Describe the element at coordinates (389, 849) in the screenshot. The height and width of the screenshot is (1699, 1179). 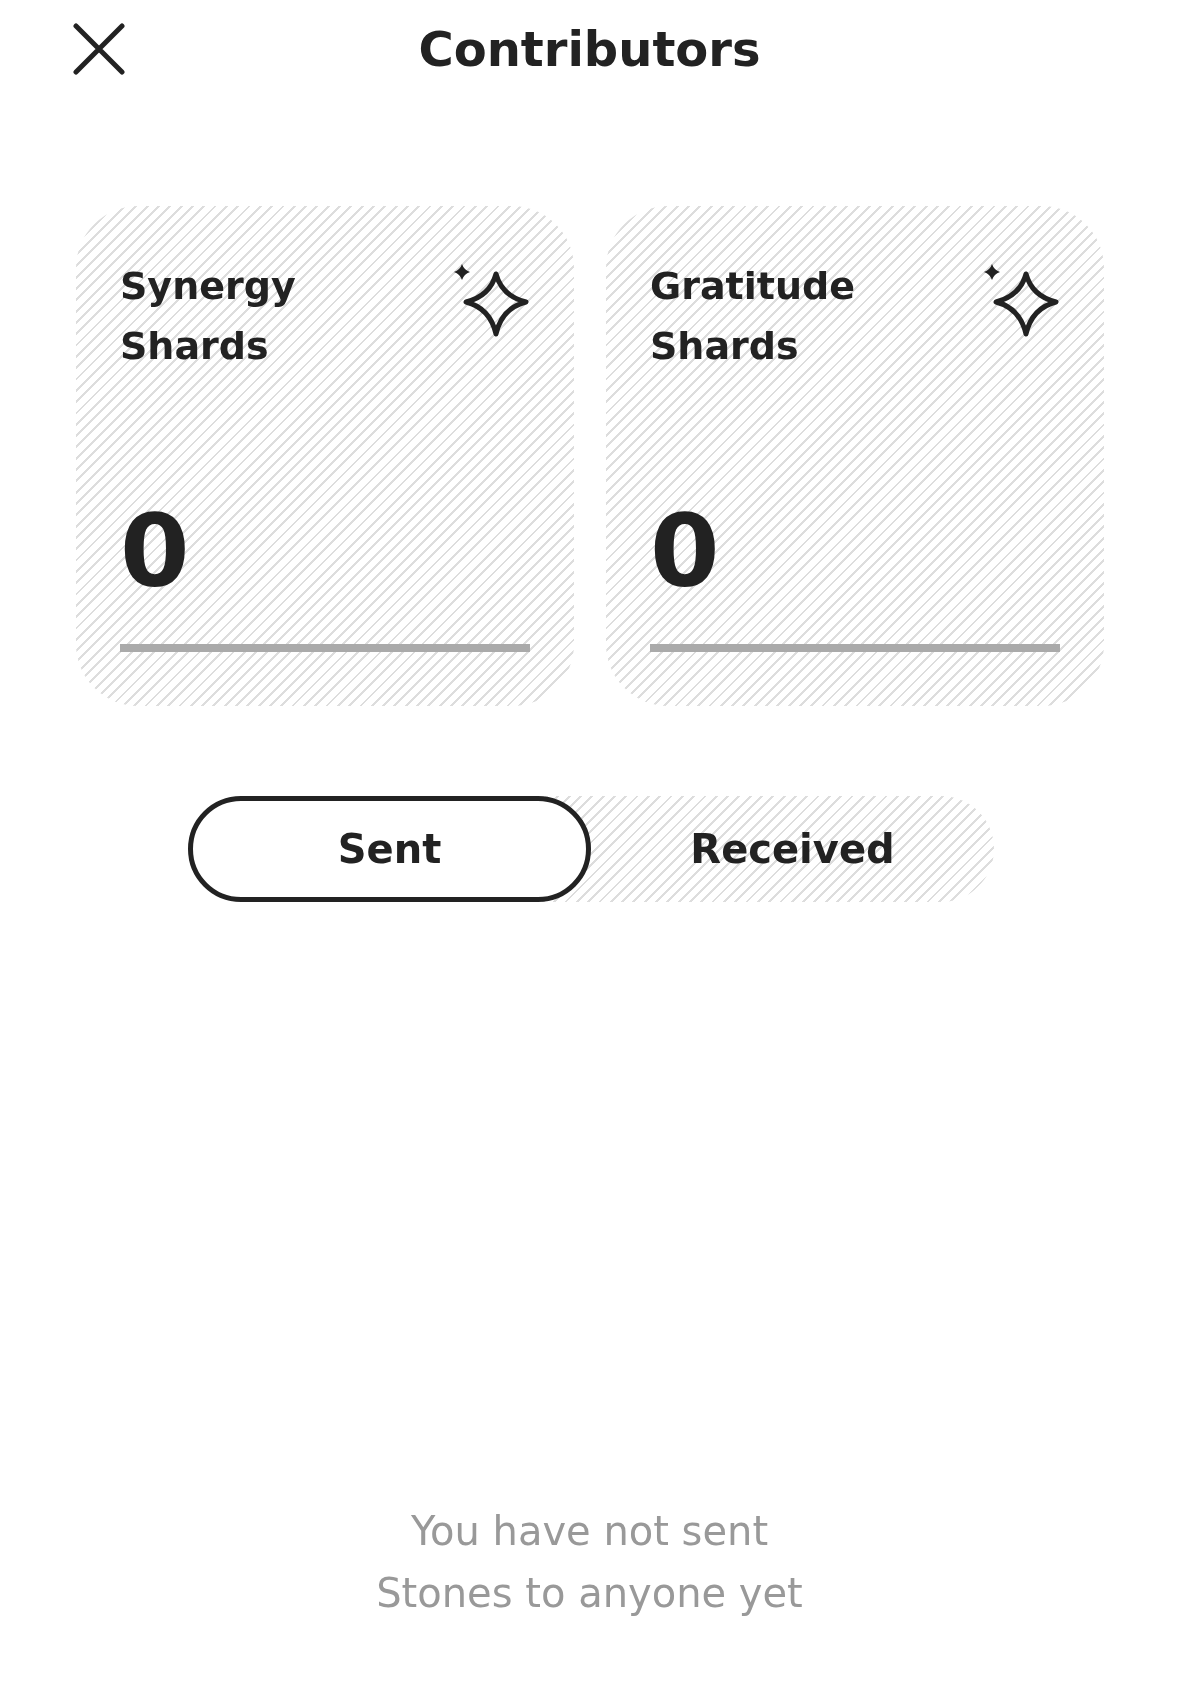
I see `tab: Sent` at that location.